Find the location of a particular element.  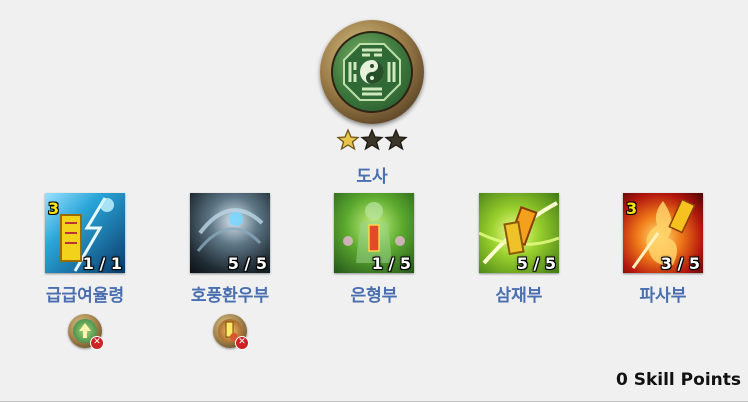

skill-name: 파사부 is located at coordinates (663, 296).